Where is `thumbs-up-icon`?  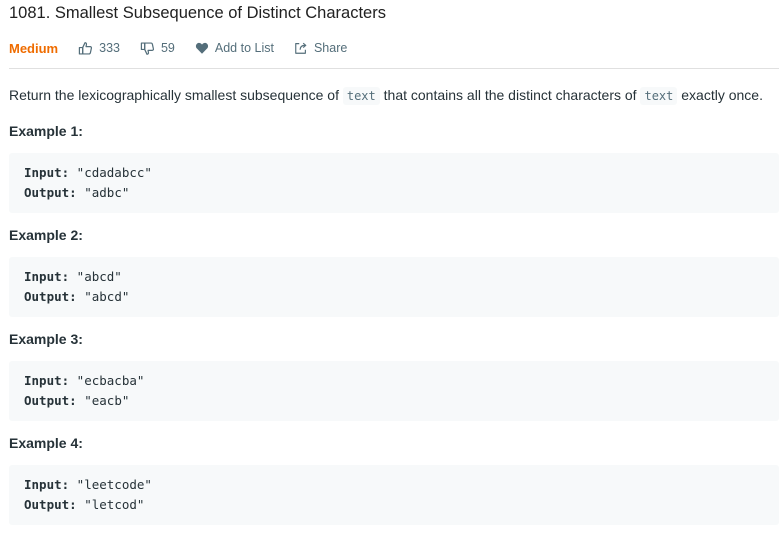
thumbs-up-icon is located at coordinates (88, 48).